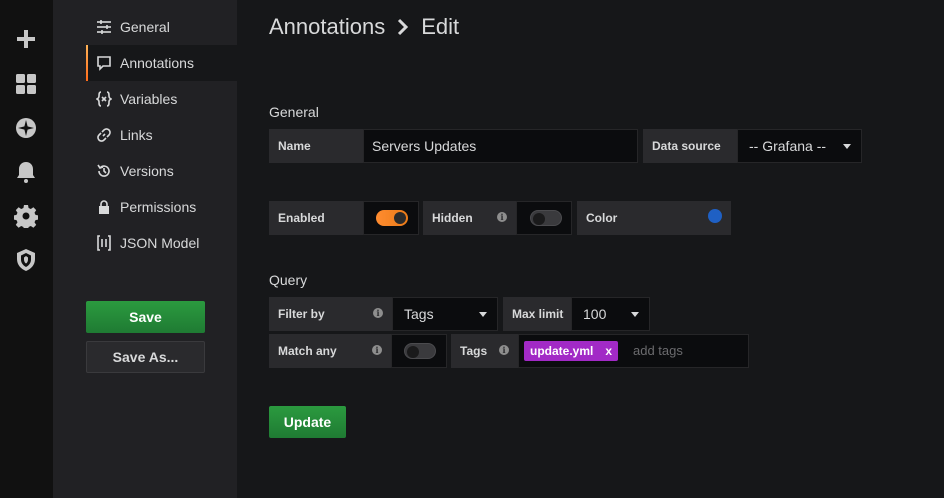  I want to click on match-any-label-text: Match any, so click(307, 351).